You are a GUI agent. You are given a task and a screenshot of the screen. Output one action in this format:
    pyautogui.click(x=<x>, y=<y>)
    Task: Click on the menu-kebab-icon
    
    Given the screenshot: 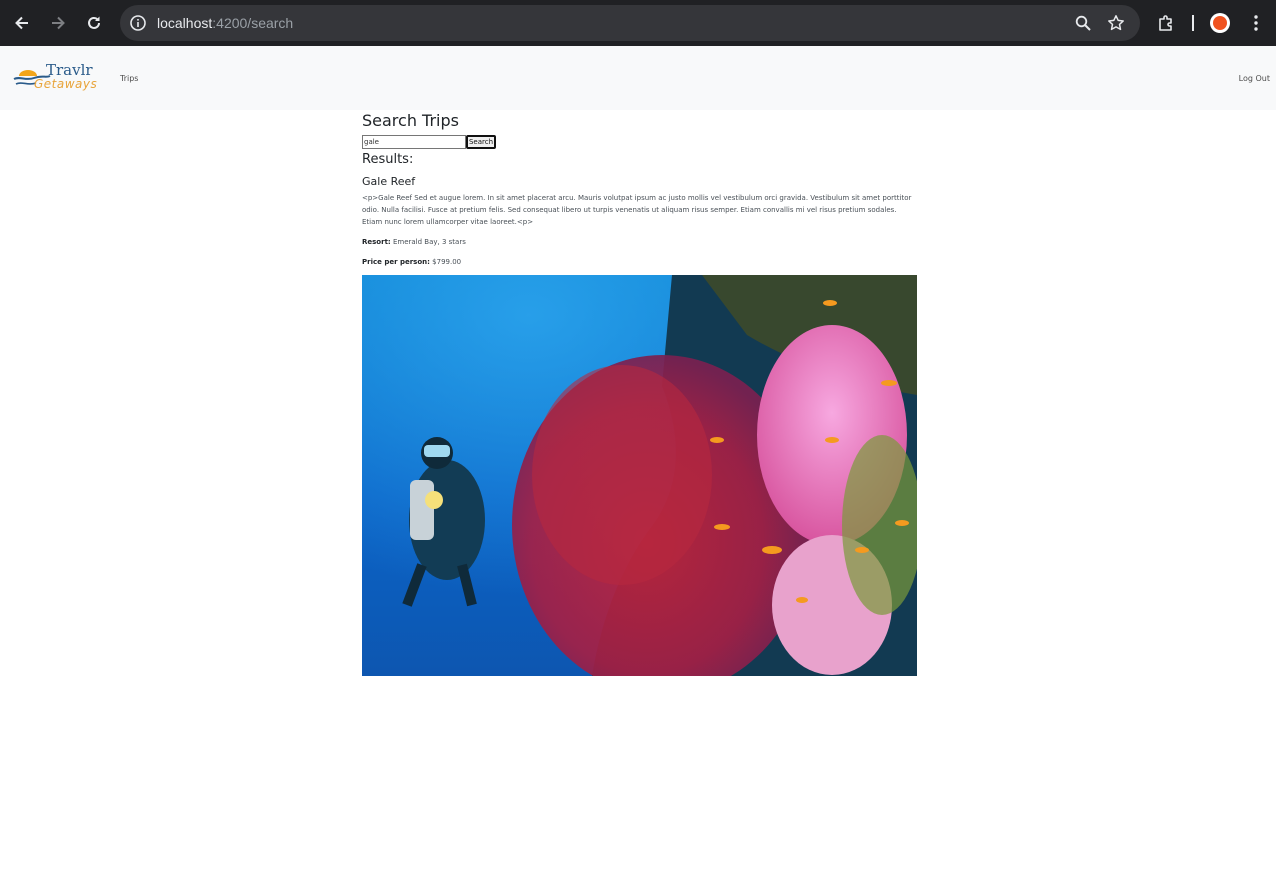 What is the action you would take?
    pyautogui.click(x=1256, y=23)
    